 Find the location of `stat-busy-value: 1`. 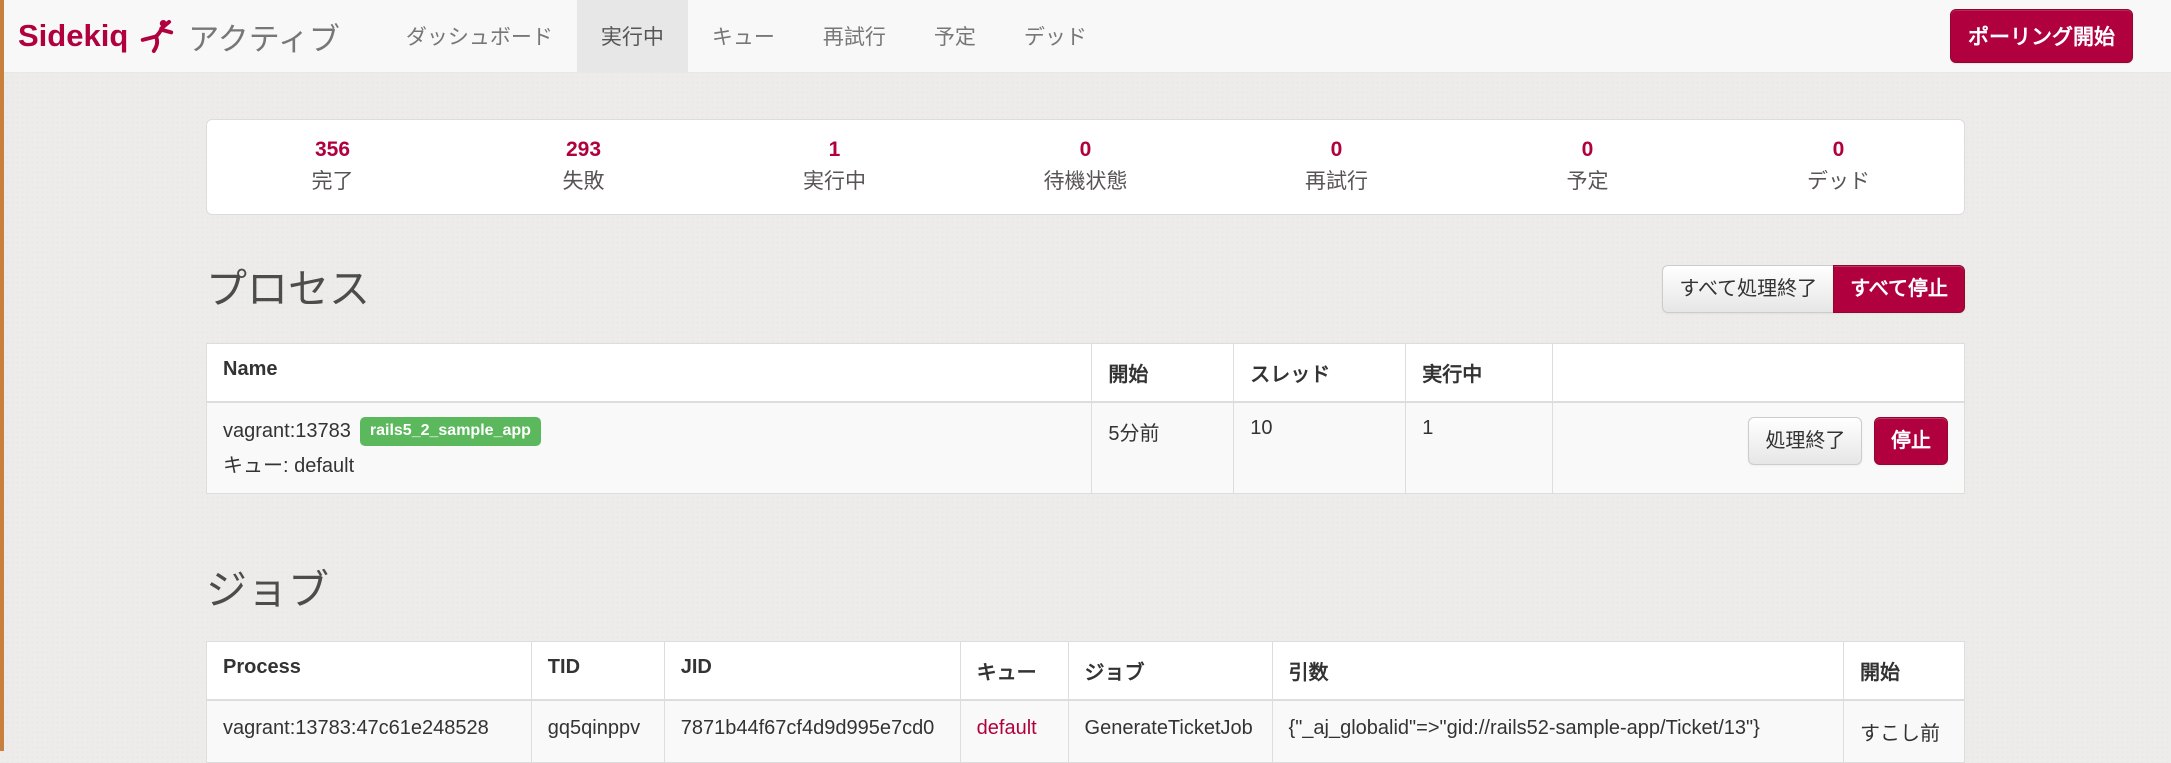

stat-busy-value: 1 is located at coordinates (834, 149).